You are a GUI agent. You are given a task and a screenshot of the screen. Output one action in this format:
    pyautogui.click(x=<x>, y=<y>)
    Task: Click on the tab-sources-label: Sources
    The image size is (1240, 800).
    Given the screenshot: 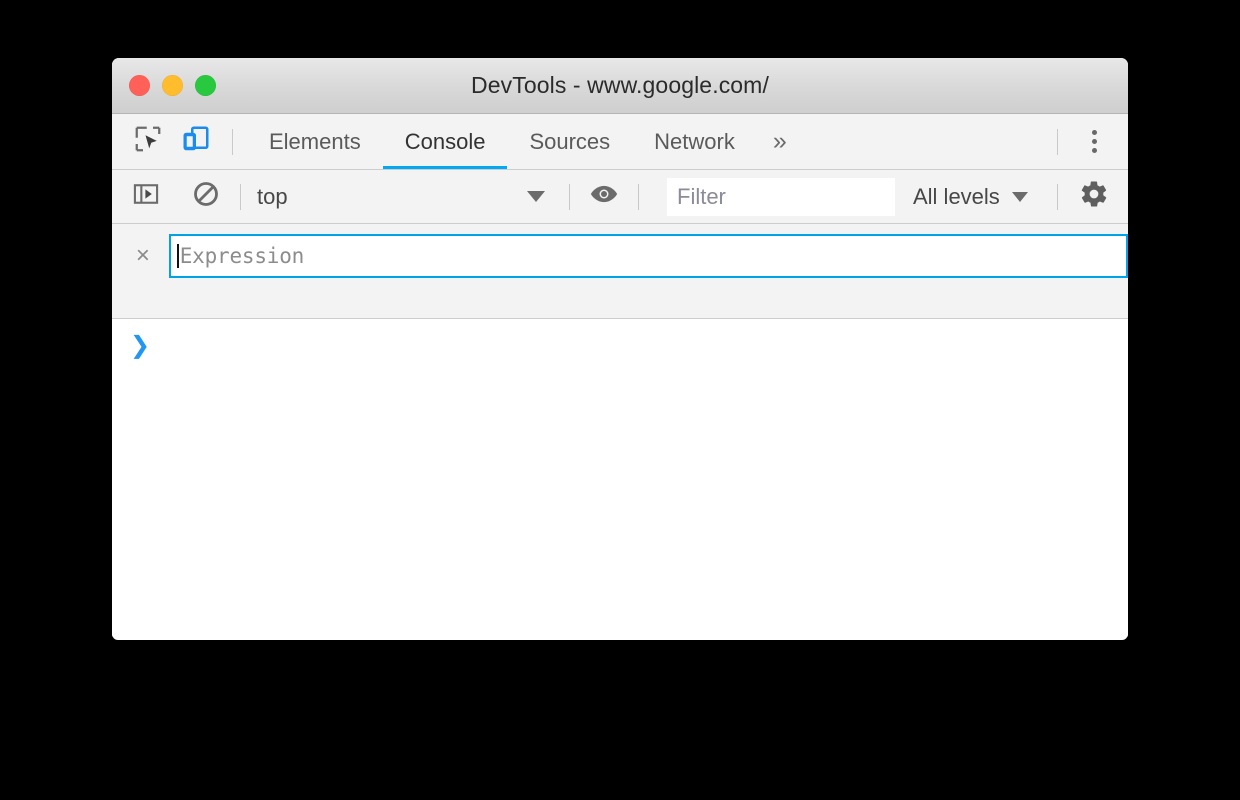 What is the action you would take?
    pyautogui.click(x=570, y=141)
    